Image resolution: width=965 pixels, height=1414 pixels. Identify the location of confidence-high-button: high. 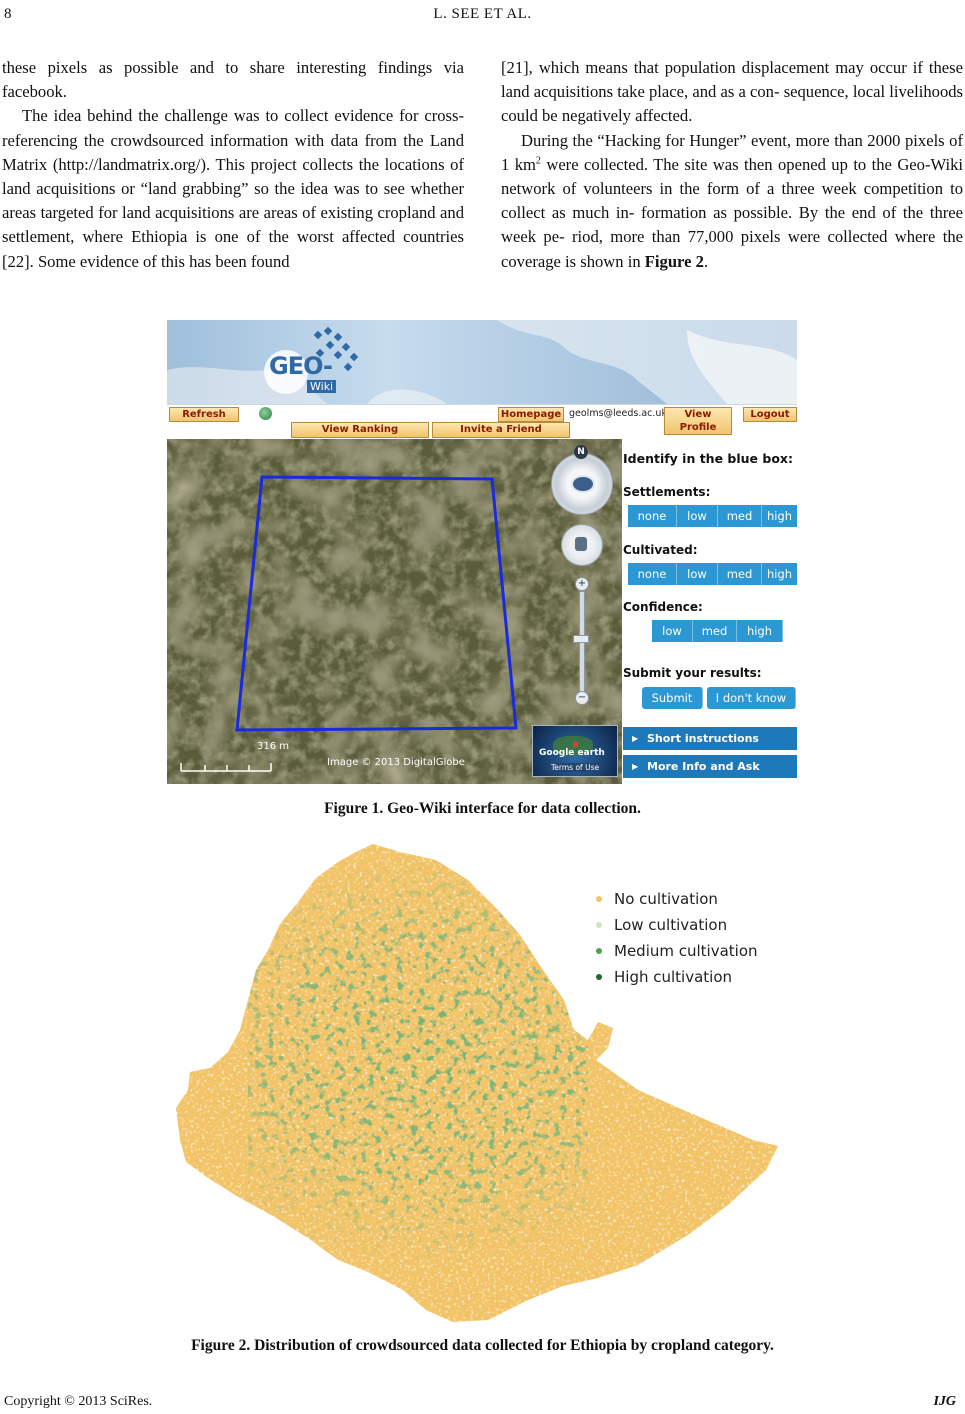
(760, 631).